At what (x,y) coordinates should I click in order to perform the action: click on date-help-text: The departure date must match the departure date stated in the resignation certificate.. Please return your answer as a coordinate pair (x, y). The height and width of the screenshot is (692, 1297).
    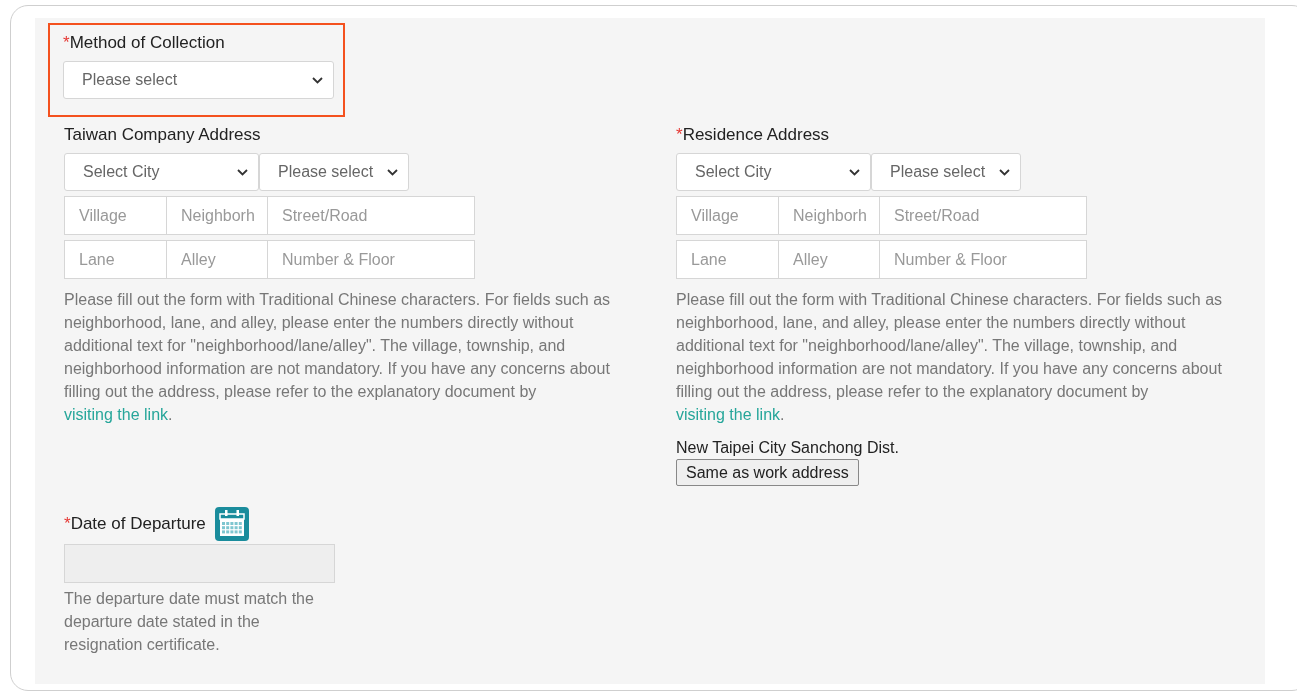
    Looking at the image, I should click on (189, 622).